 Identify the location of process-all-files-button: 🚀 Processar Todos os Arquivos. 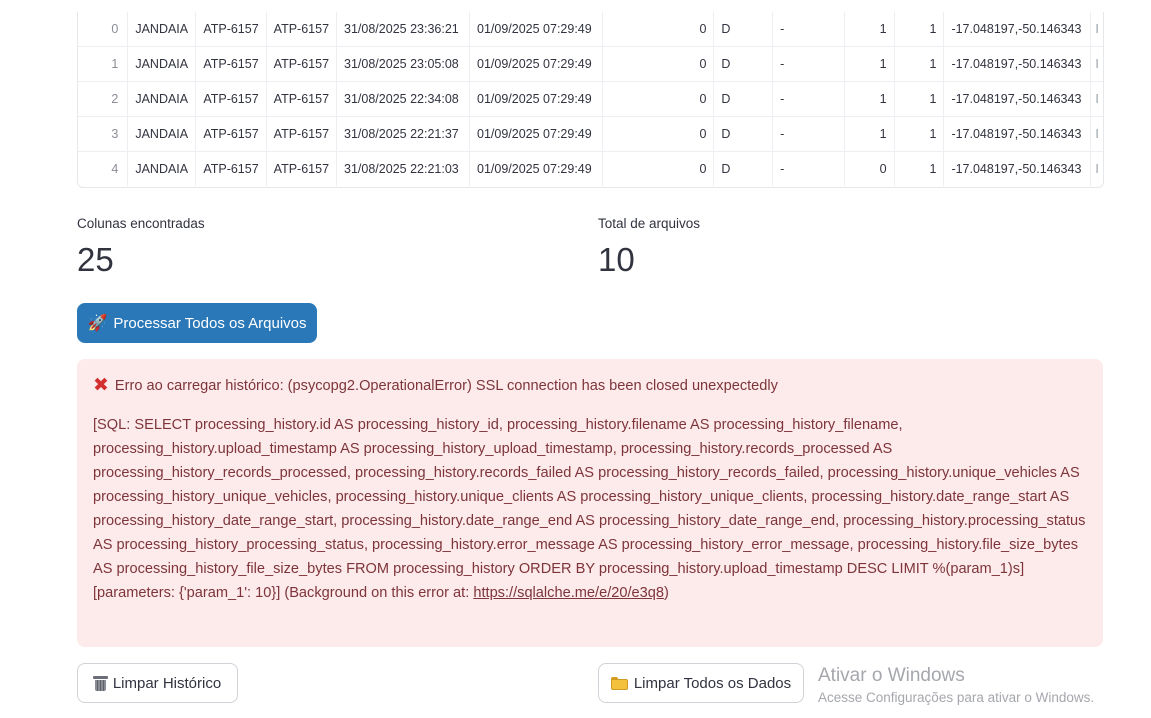
(197, 323).